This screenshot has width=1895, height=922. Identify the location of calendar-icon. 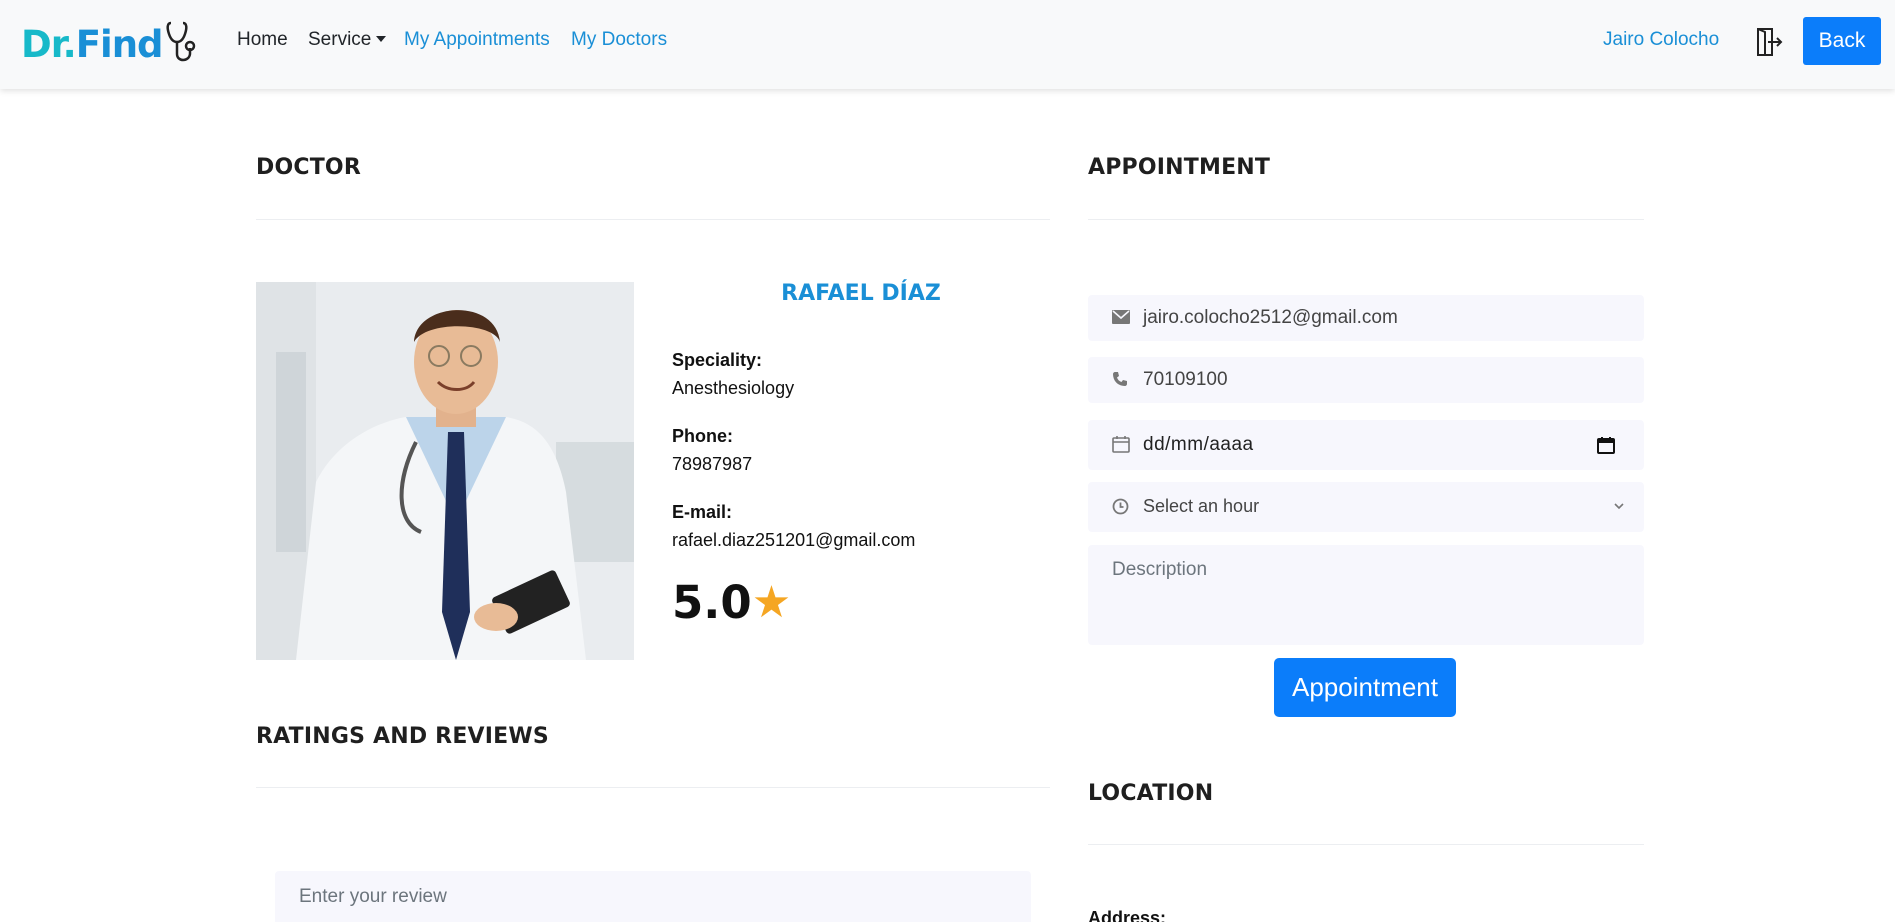
(1121, 444).